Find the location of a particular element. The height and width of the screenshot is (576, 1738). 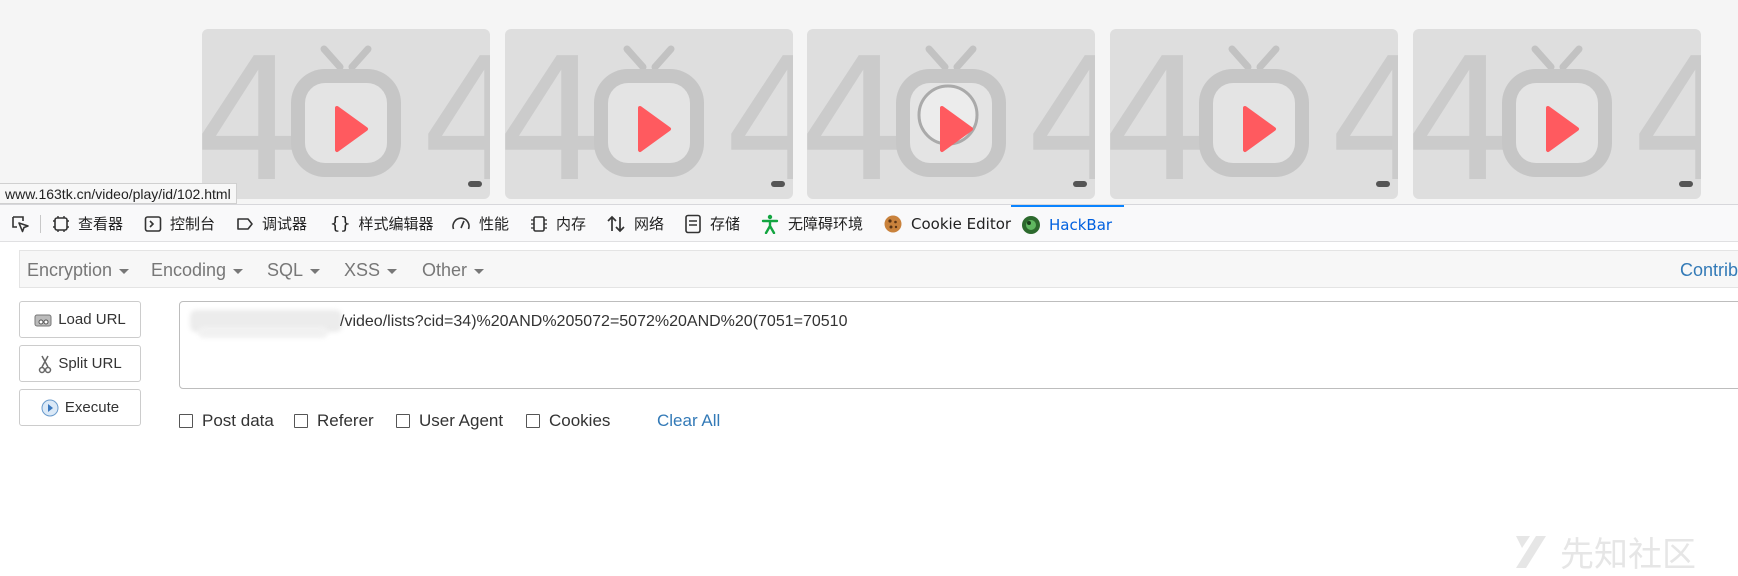

memory-icon is located at coordinates (539, 223).